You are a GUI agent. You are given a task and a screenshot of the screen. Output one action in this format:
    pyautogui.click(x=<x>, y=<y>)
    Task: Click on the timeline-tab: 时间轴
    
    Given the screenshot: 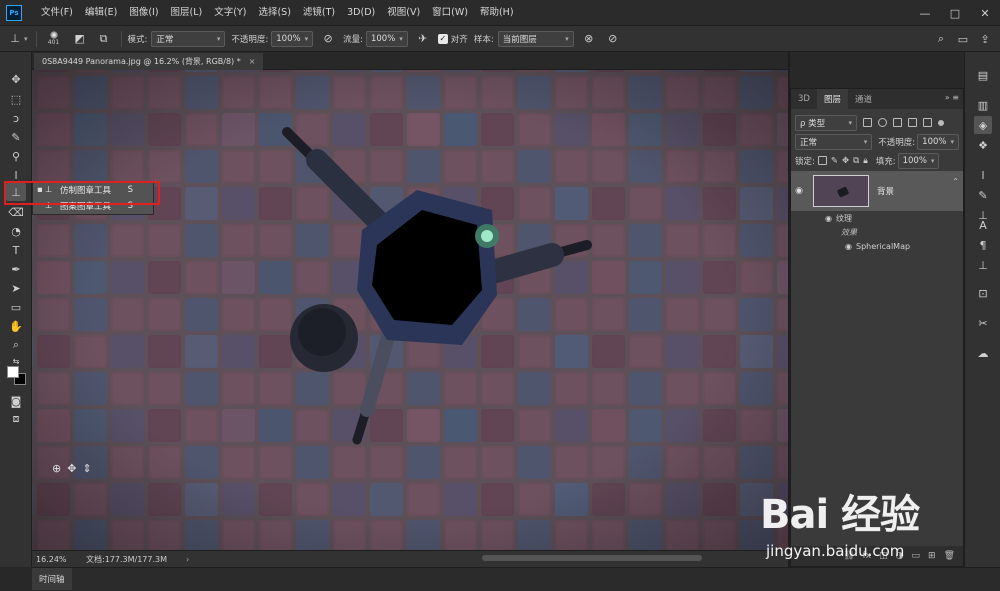 What is the action you would take?
    pyautogui.click(x=52, y=579)
    